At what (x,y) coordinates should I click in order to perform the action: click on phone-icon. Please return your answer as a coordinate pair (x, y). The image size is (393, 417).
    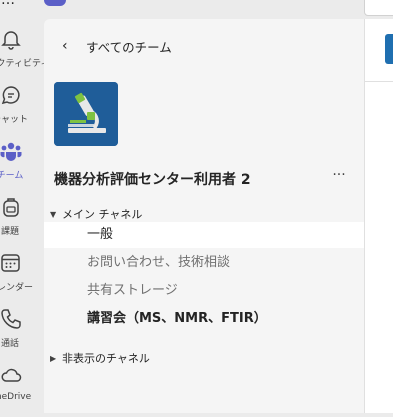
    Looking at the image, I should click on (11, 319).